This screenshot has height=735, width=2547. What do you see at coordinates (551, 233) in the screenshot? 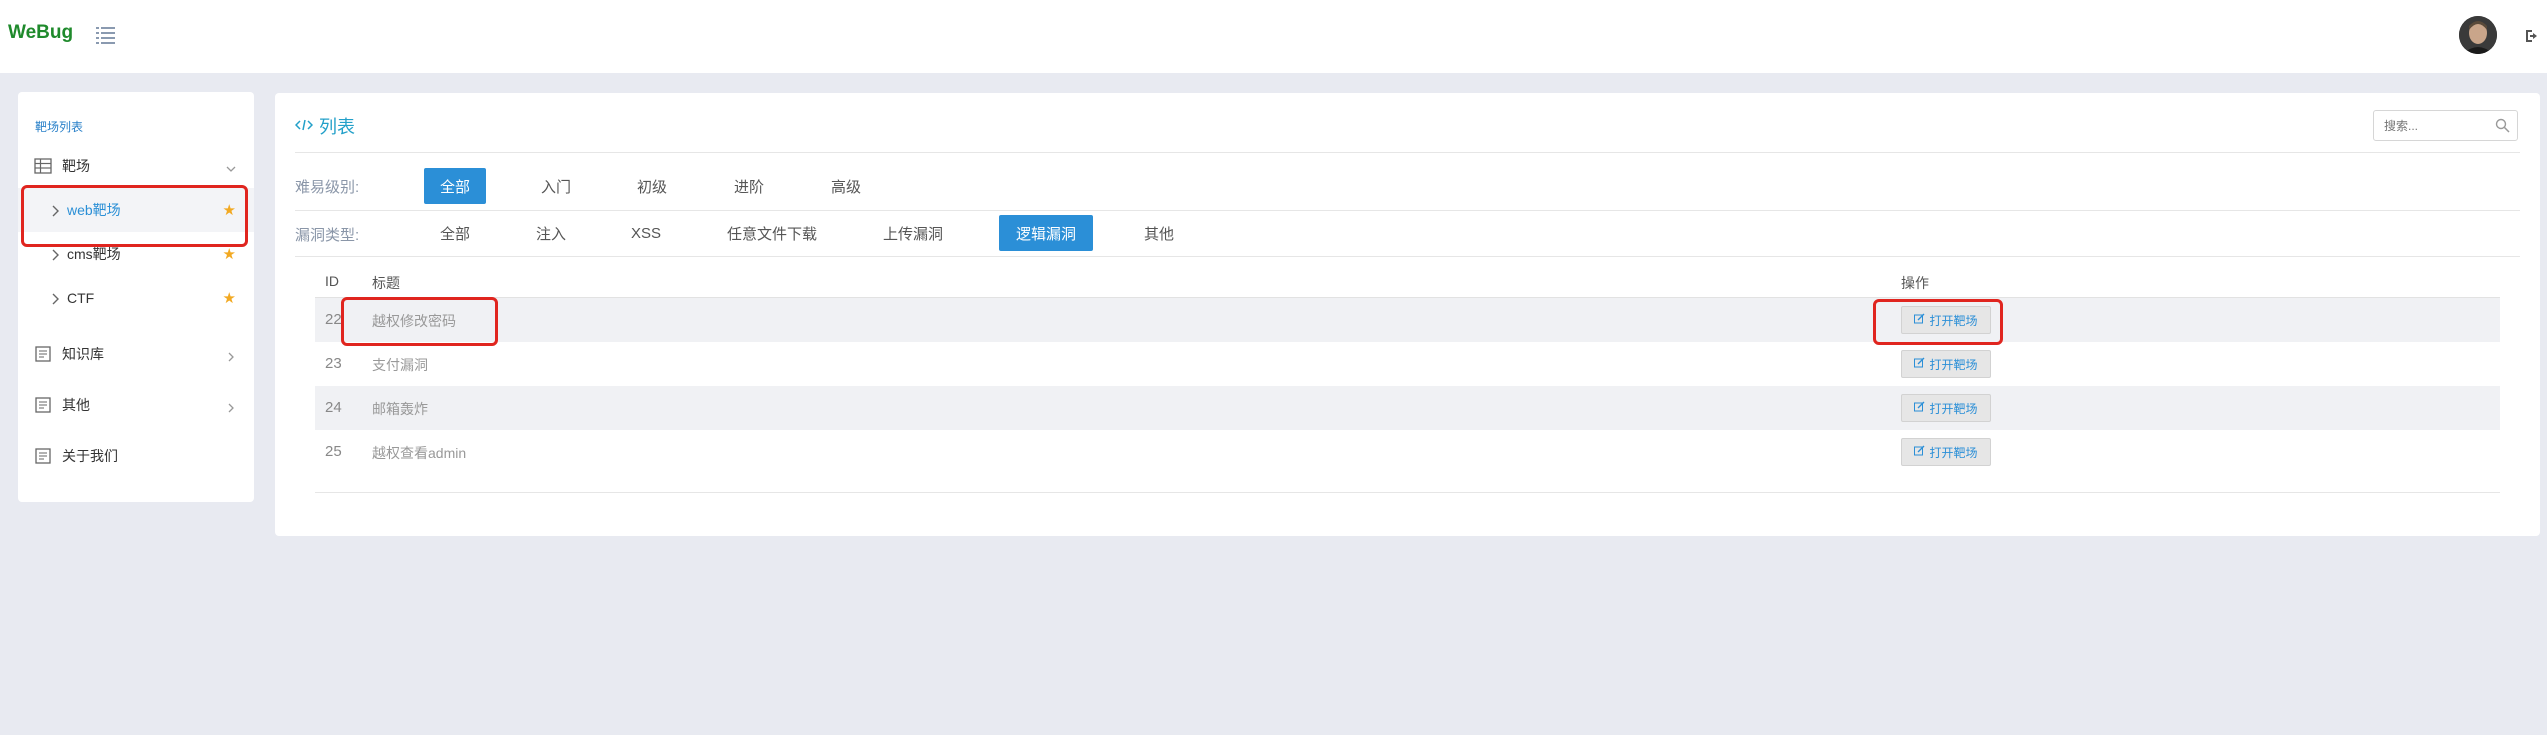
I see `vuln-type-option-injection: 注入` at bounding box center [551, 233].